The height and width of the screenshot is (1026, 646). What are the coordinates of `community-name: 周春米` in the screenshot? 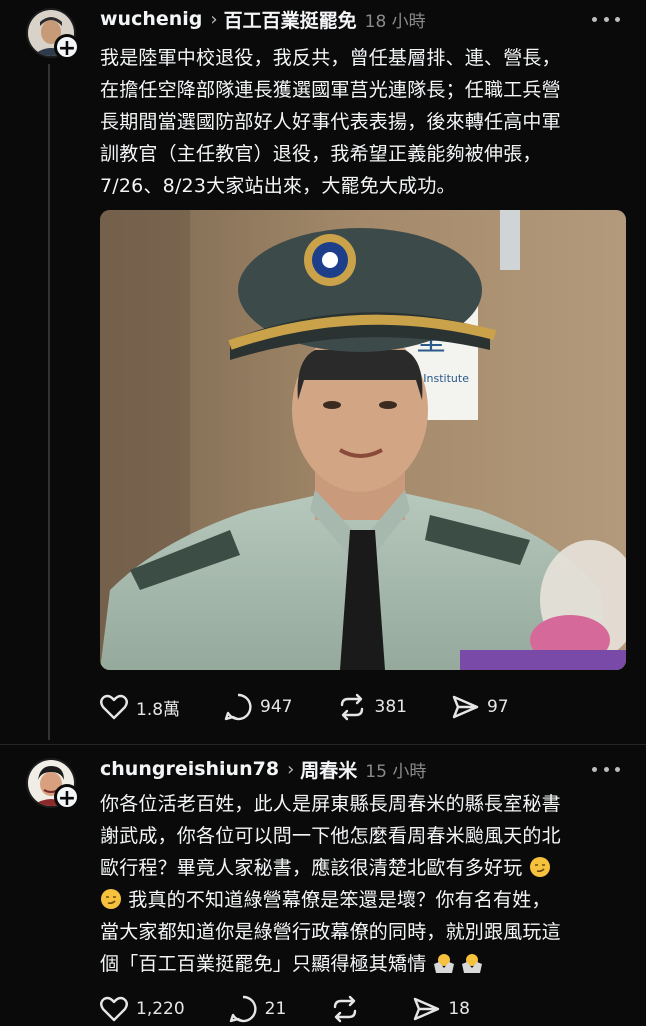 It's located at (328, 769).